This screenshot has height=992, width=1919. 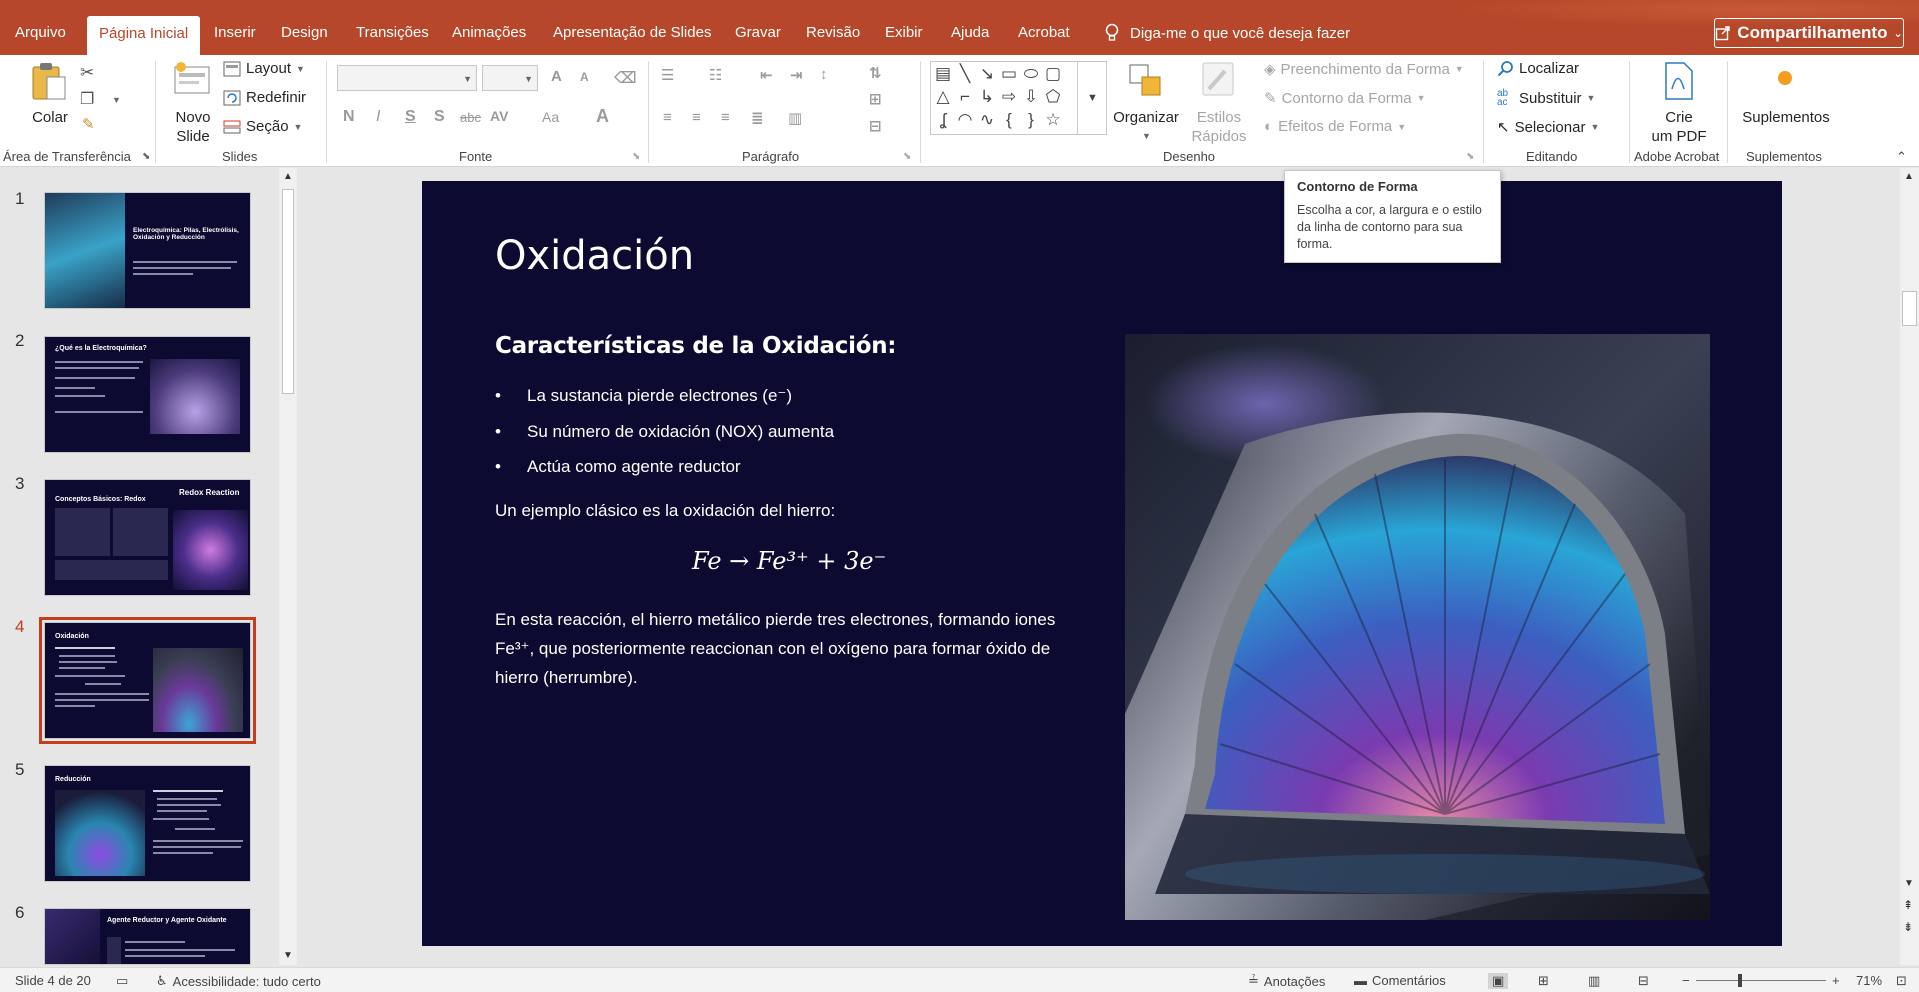 What do you see at coordinates (1009, 120) in the screenshot?
I see `left-brace-icon: {` at bounding box center [1009, 120].